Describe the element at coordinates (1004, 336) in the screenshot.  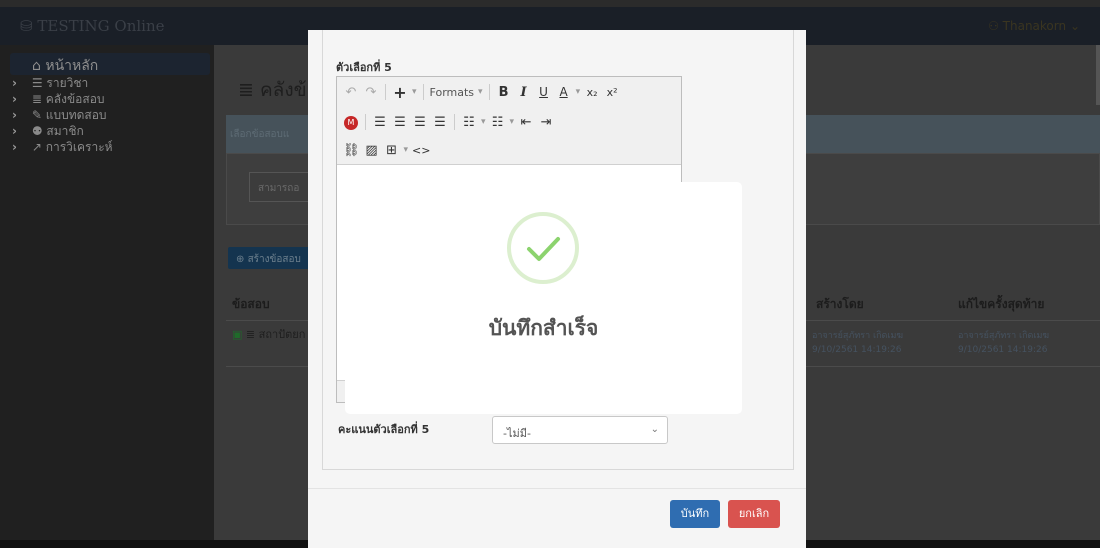
I see `updated-by-name: อาจารย์สุภัทรา เกิดเมฆ` at that location.